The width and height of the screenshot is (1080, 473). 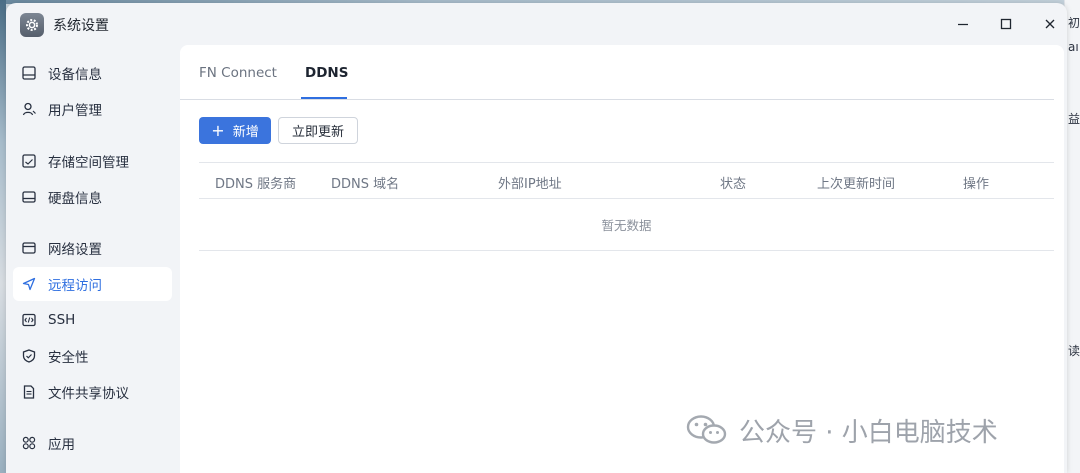 What do you see at coordinates (62, 320) in the screenshot?
I see `sidebar-item-label: SSH` at bounding box center [62, 320].